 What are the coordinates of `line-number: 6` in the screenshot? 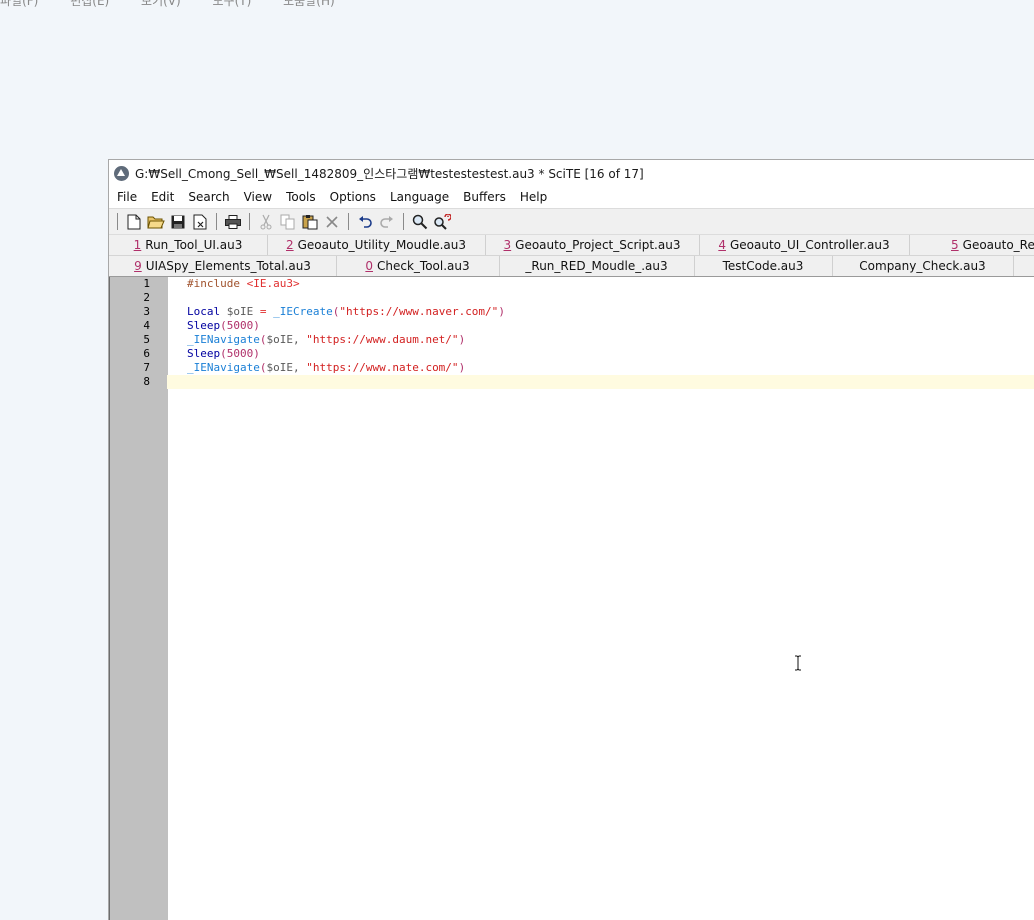 It's located at (146, 353).